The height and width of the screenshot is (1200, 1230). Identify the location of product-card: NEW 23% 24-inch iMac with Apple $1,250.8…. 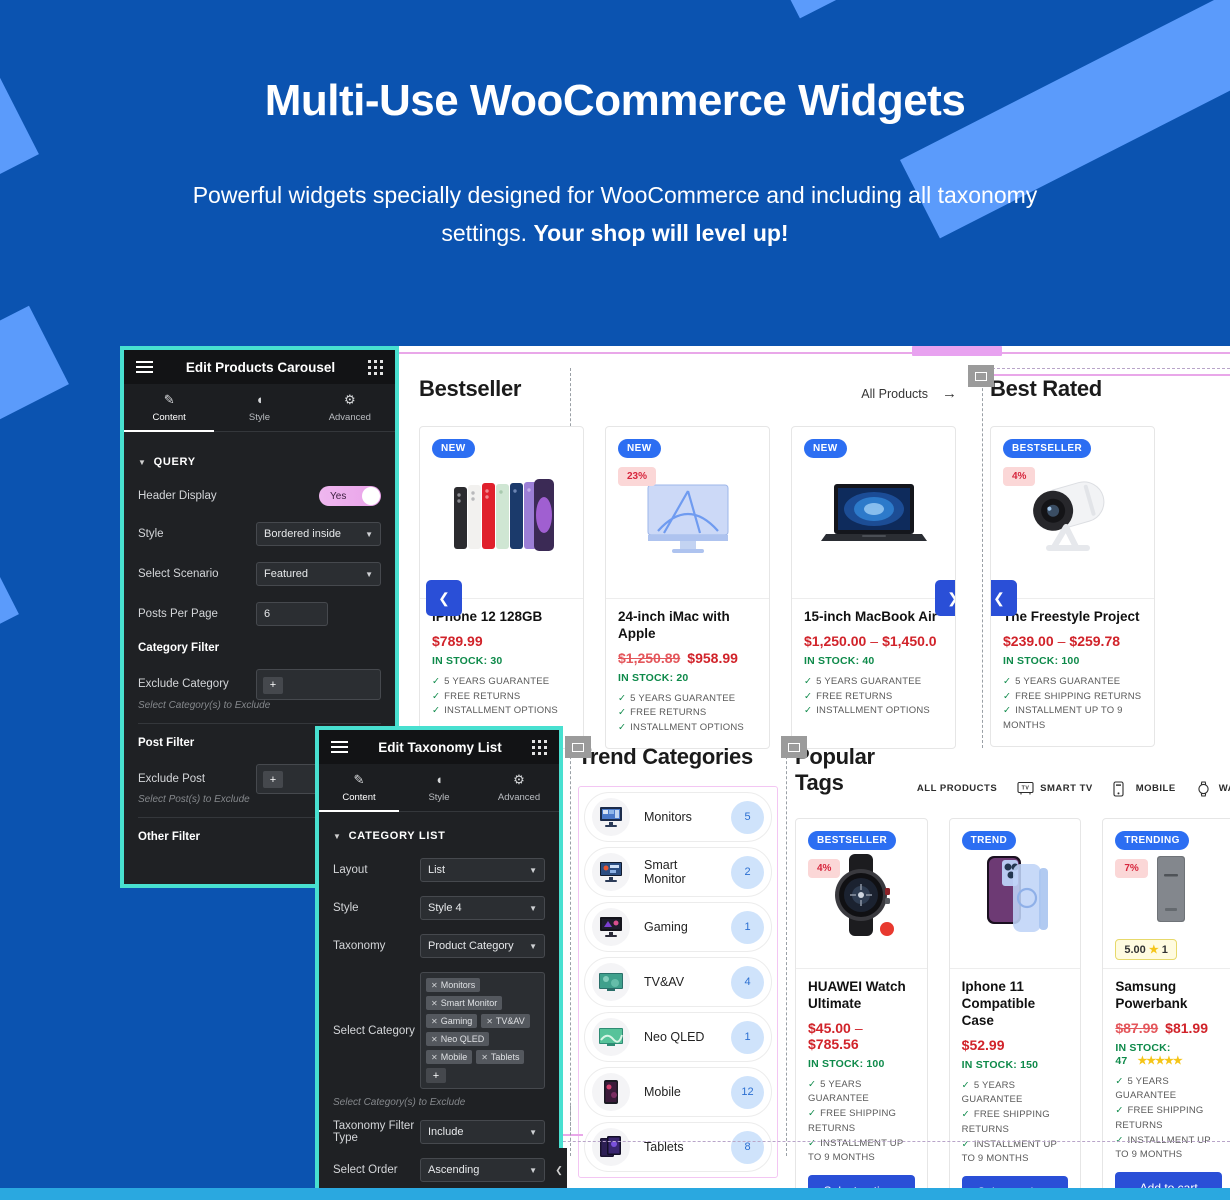
(687, 587).